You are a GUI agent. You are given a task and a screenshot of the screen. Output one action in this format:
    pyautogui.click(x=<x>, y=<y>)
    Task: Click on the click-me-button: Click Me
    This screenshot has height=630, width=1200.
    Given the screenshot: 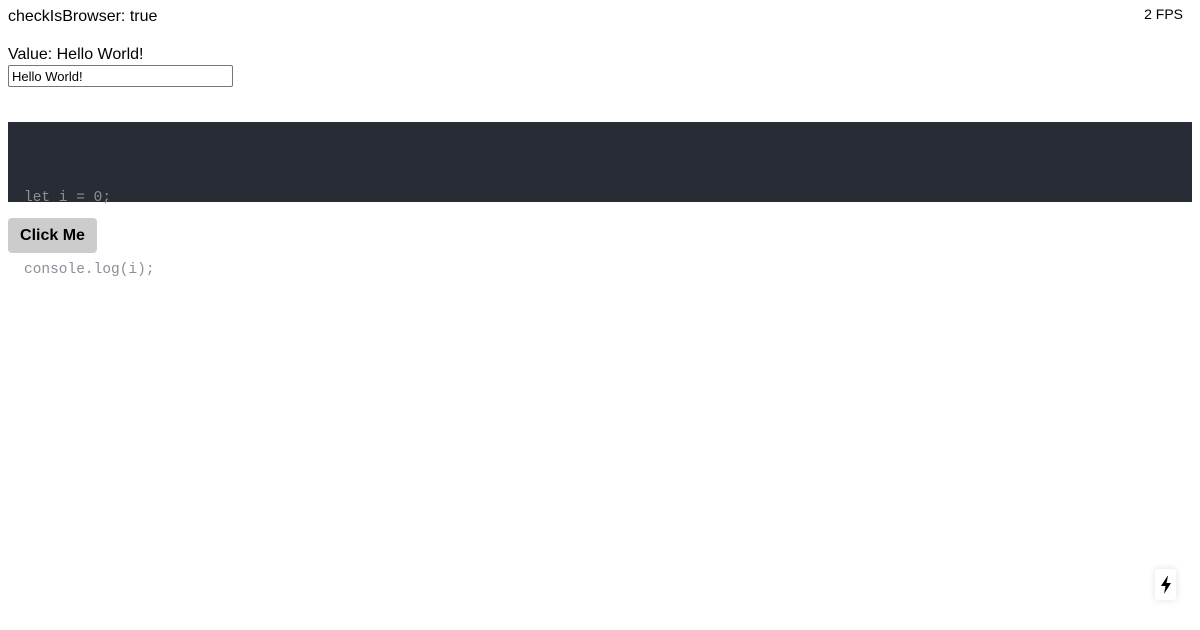 What is the action you would take?
    pyautogui.click(x=52, y=235)
    